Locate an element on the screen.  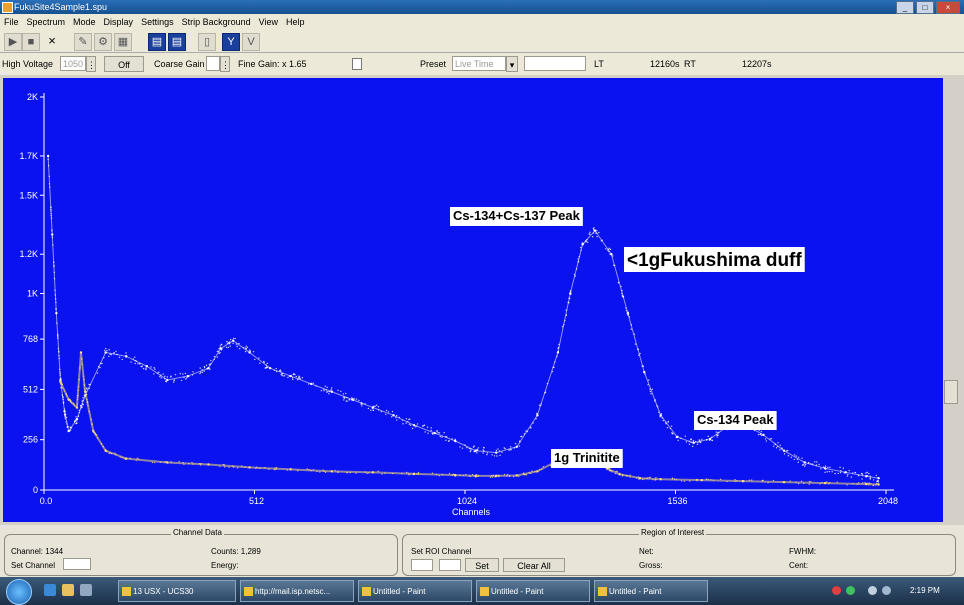
set-channel-field is located at coordinates (77, 564).